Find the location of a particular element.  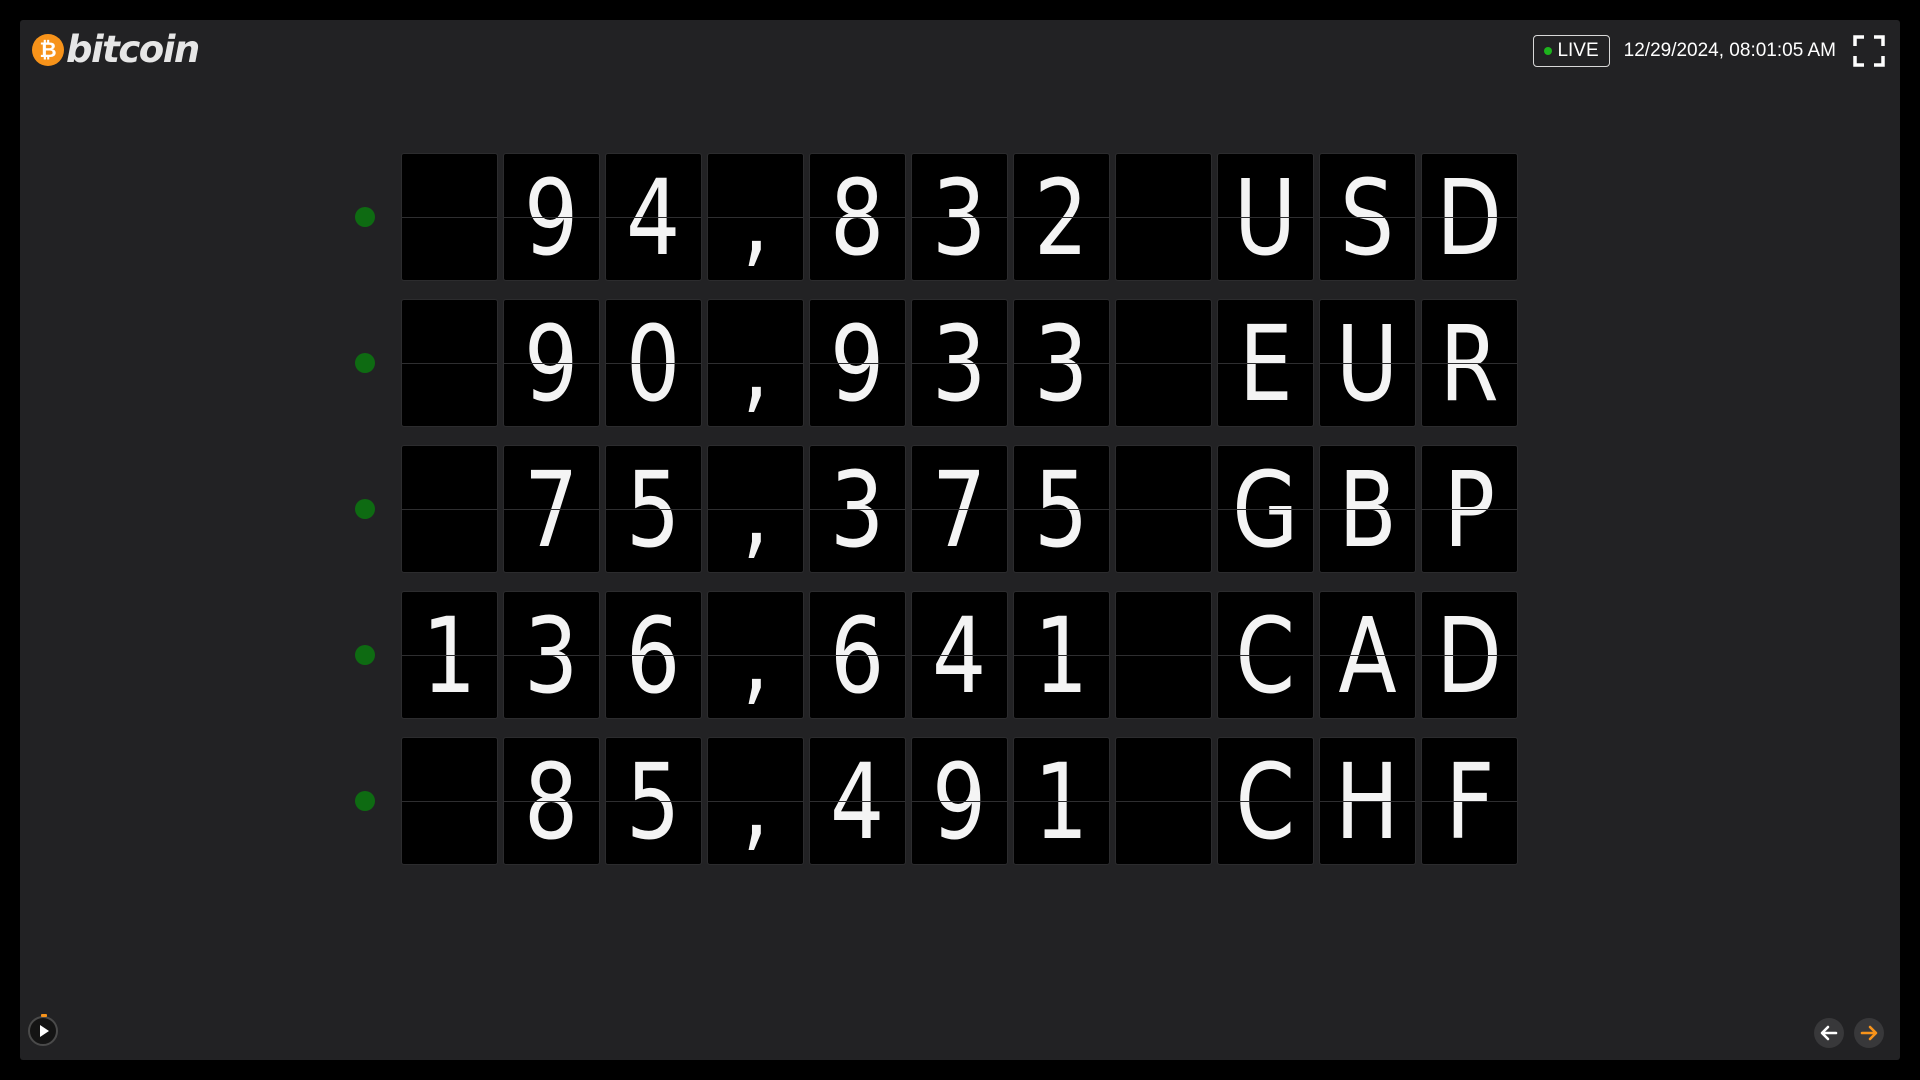

live-label: LIVE is located at coordinates (1578, 50).